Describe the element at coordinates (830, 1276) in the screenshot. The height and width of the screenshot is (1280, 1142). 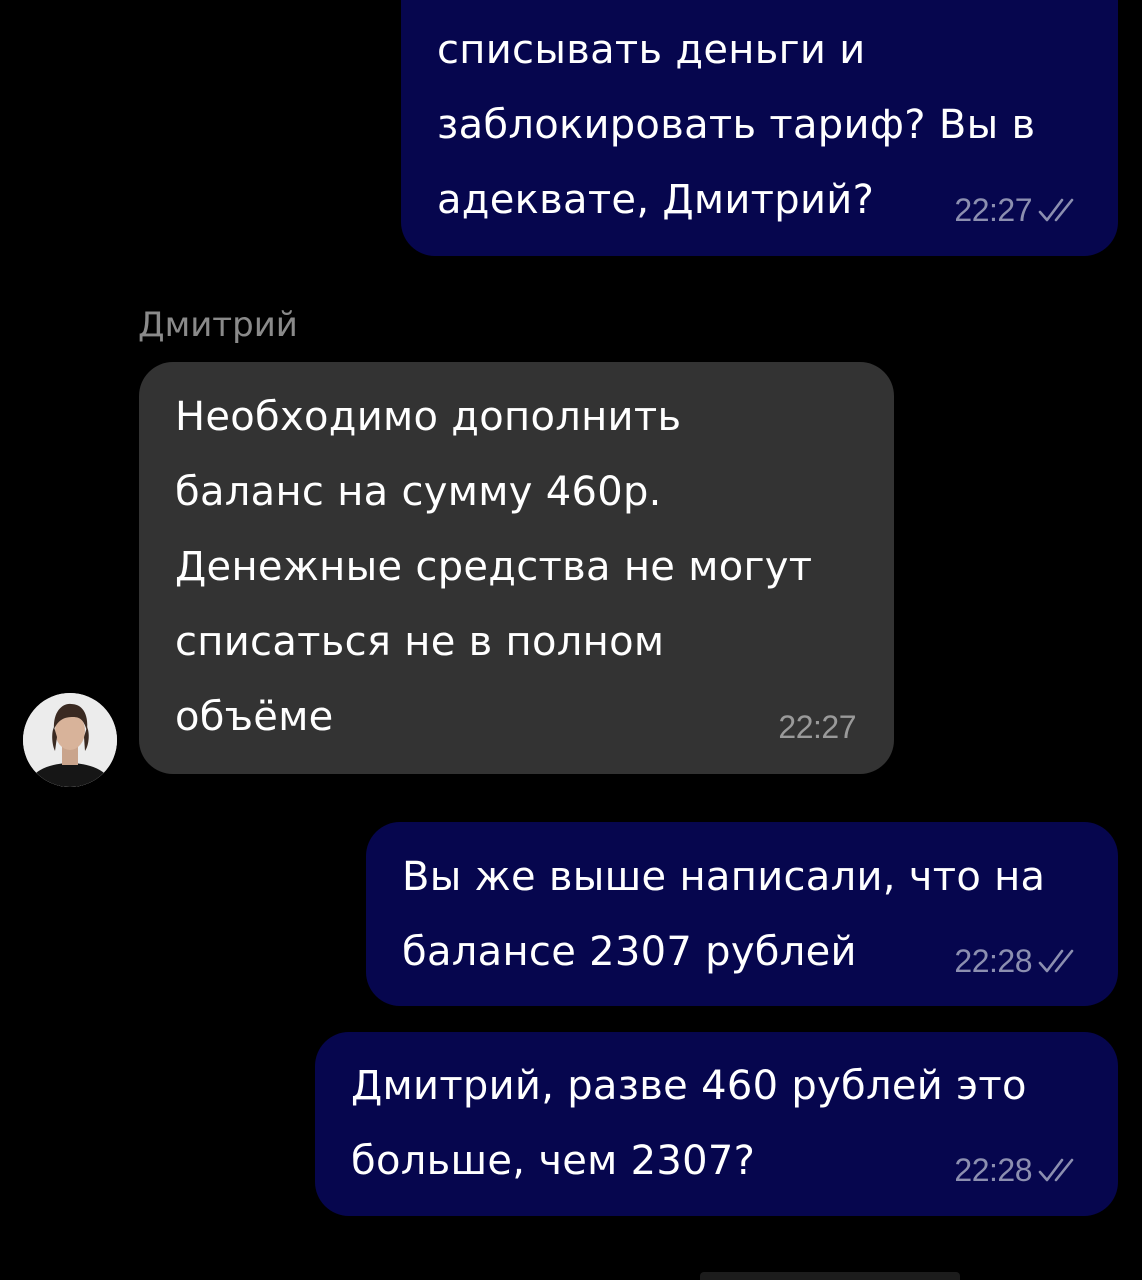
I see `next-message-edge` at that location.